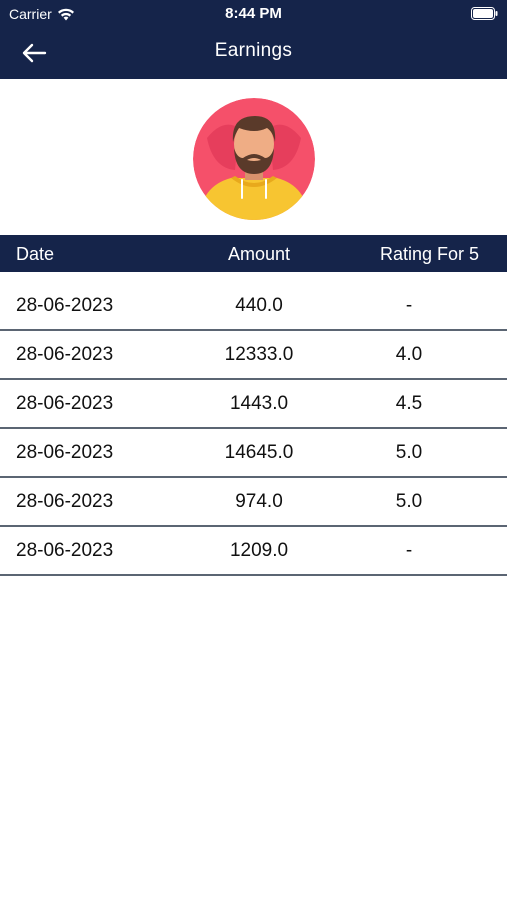  I want to click on table-row: 28-06-2023 440.0 -, so click(253, 306).